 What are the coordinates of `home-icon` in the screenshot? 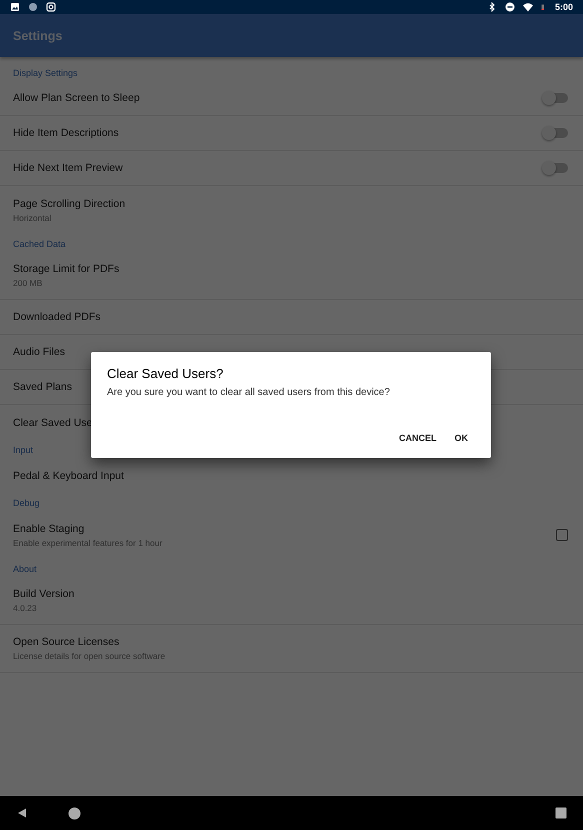 It's located at (74, 813).